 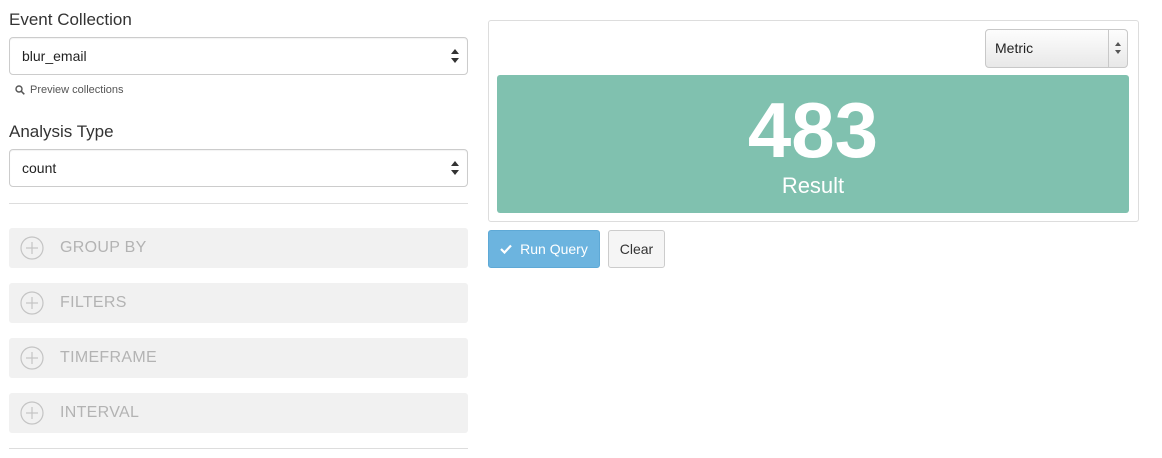 I want to click on checkmark-icon, so click(x=506, y=249).